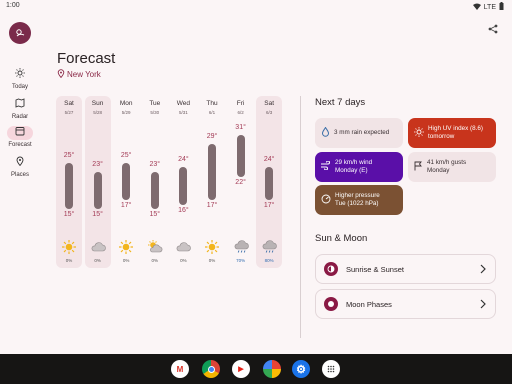 Image resolution: width=512 pixels, height=384 pixels. I want to click on forecast-high-temp: 23°, so click(97, 164).